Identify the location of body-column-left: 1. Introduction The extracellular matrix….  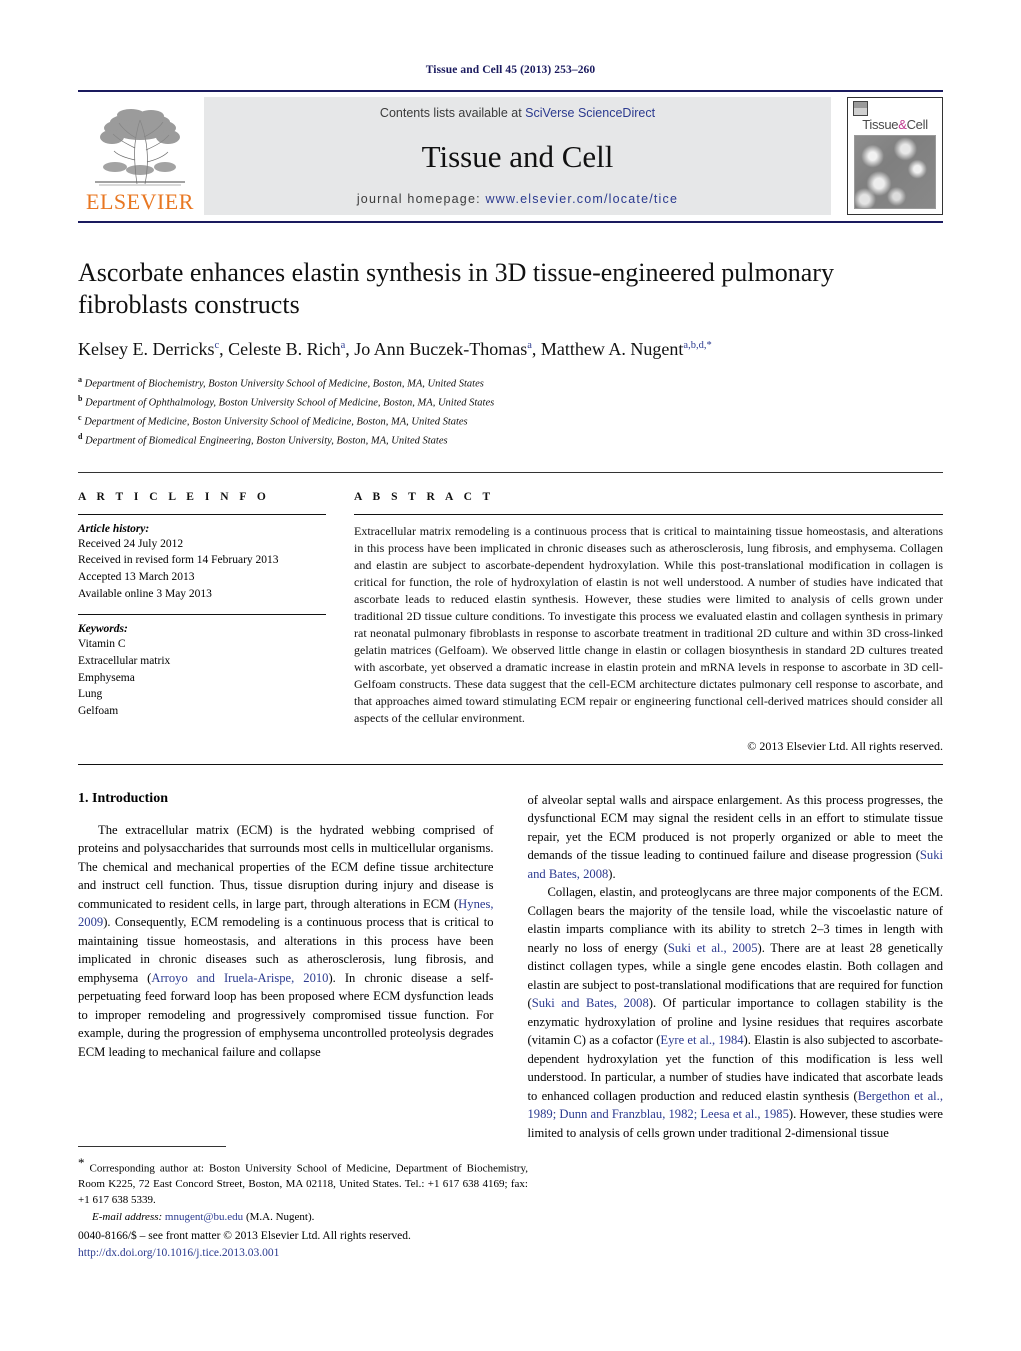
(286, 967).